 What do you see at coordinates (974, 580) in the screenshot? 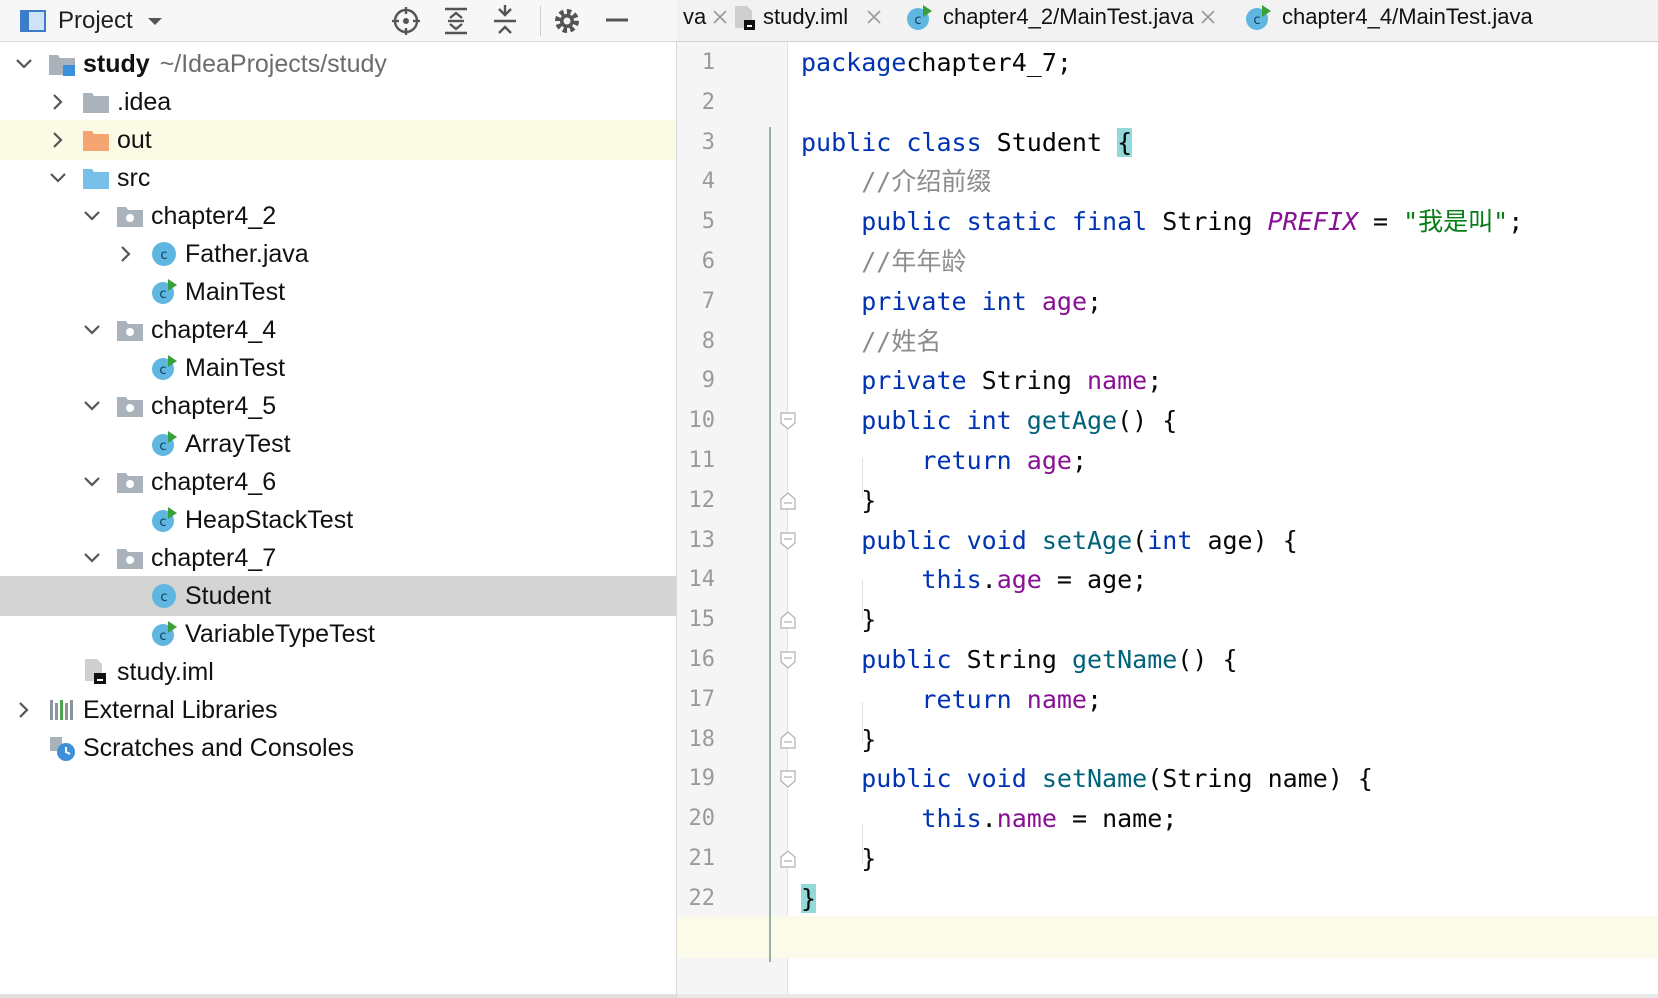
I see `code-line: this.age = age;` at bounding box center [974, 580].